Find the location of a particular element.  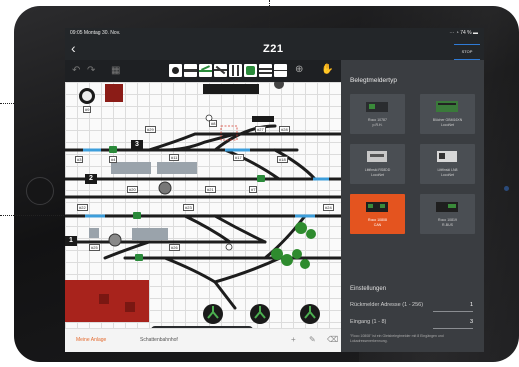

stop-label: STOP is located at coordinates (467, 51).